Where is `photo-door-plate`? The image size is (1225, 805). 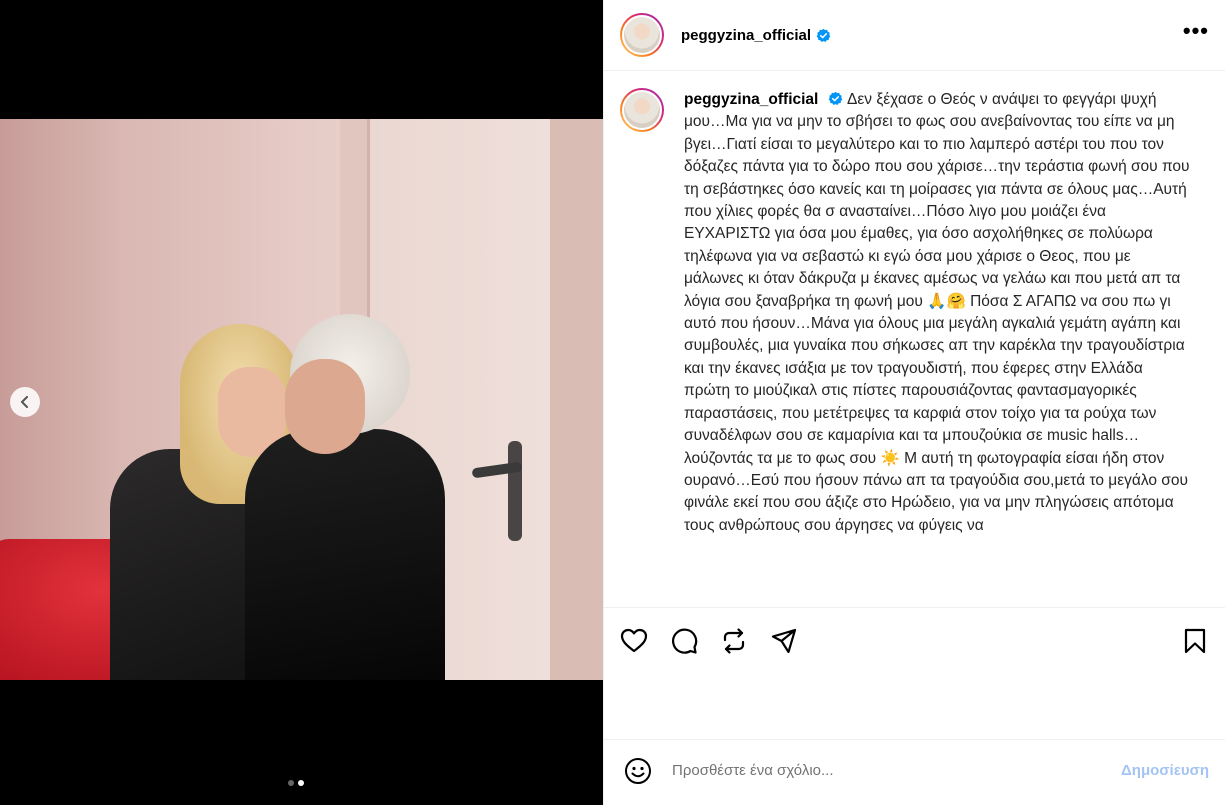 photo-door-plate is located at coordinates (515, 491).